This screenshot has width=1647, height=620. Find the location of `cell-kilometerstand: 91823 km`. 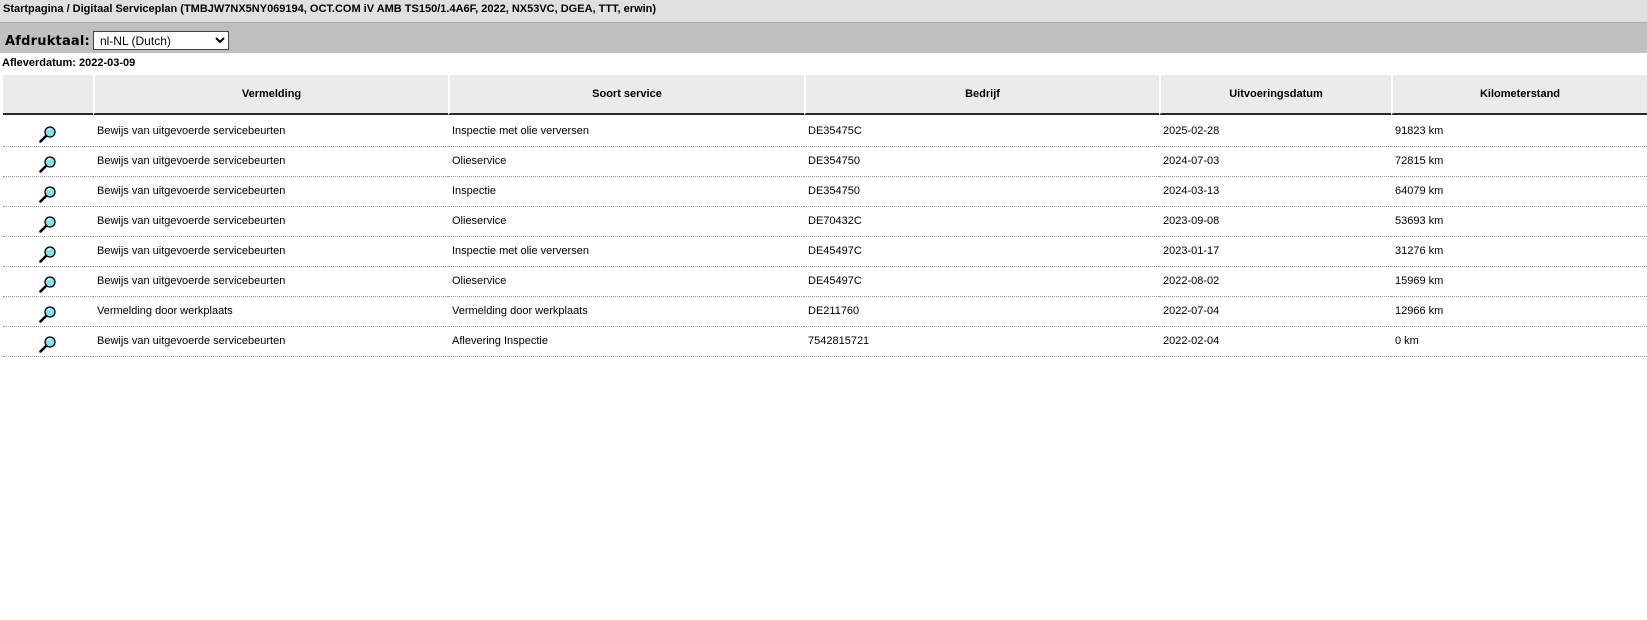

cell-kilometerstand: 91823 km is located at coordinates (1519, 131).